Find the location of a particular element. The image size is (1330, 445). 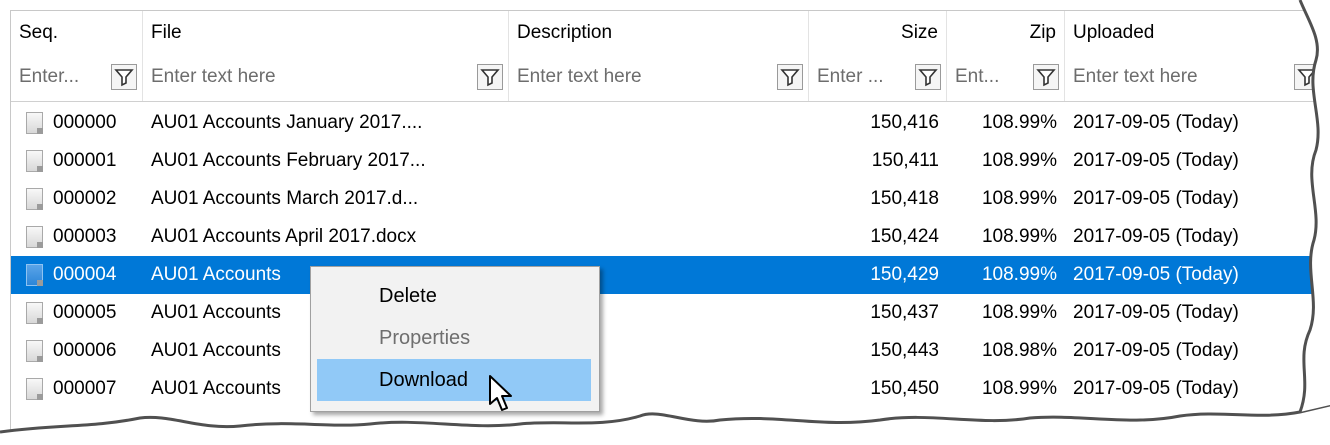

cell-zip: 108.98% is located at coordinates (1019, 350).